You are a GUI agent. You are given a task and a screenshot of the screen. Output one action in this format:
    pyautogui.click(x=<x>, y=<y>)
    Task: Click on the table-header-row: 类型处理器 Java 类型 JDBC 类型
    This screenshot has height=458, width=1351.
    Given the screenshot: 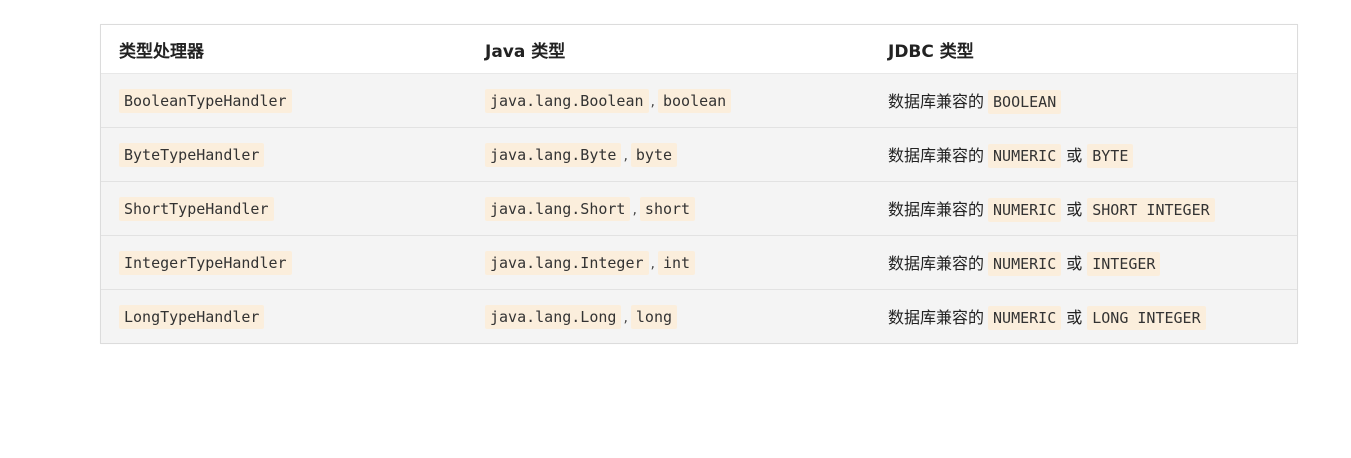 What is the action you would take?
    pyautogui.click(x=699, y=49)
    